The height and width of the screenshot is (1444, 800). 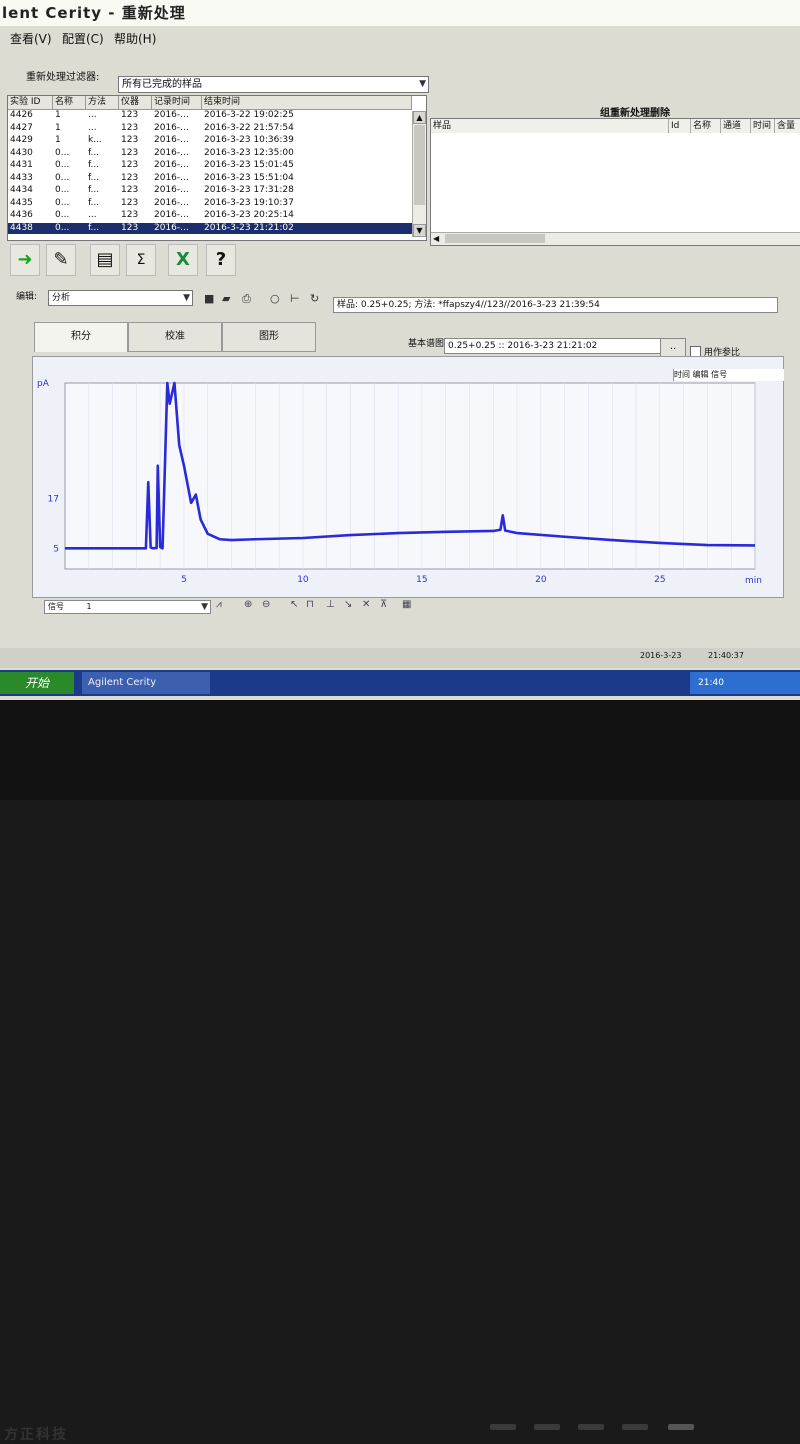 I want to click on col-end-time: 结束时间, so click(x=307, y=102).